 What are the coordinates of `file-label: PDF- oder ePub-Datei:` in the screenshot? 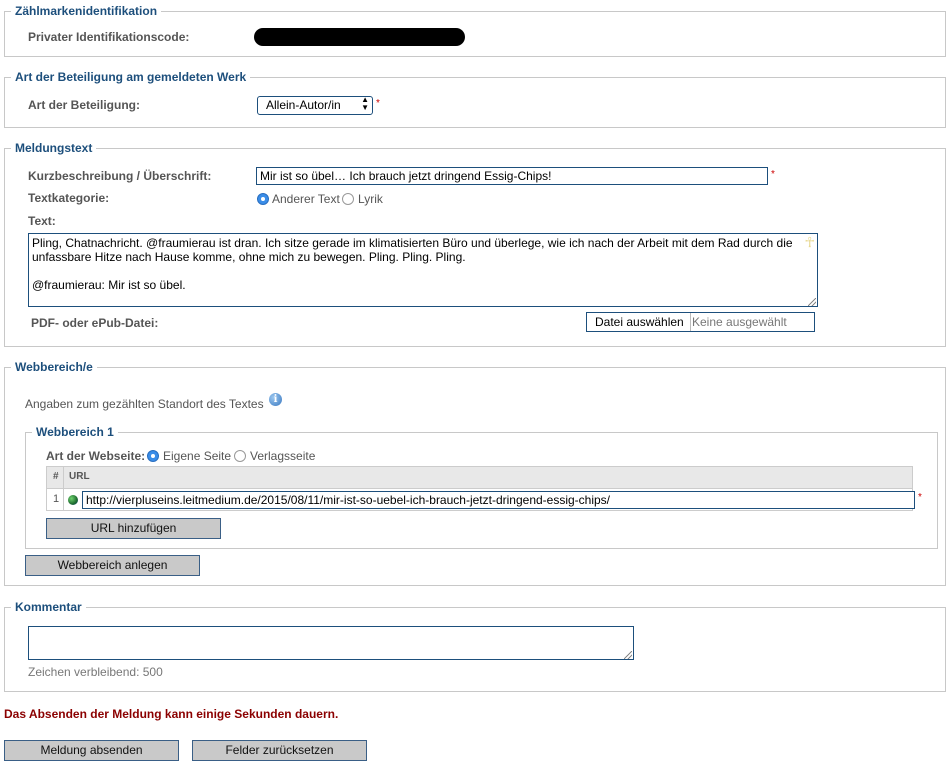 It's located at (95, 323).